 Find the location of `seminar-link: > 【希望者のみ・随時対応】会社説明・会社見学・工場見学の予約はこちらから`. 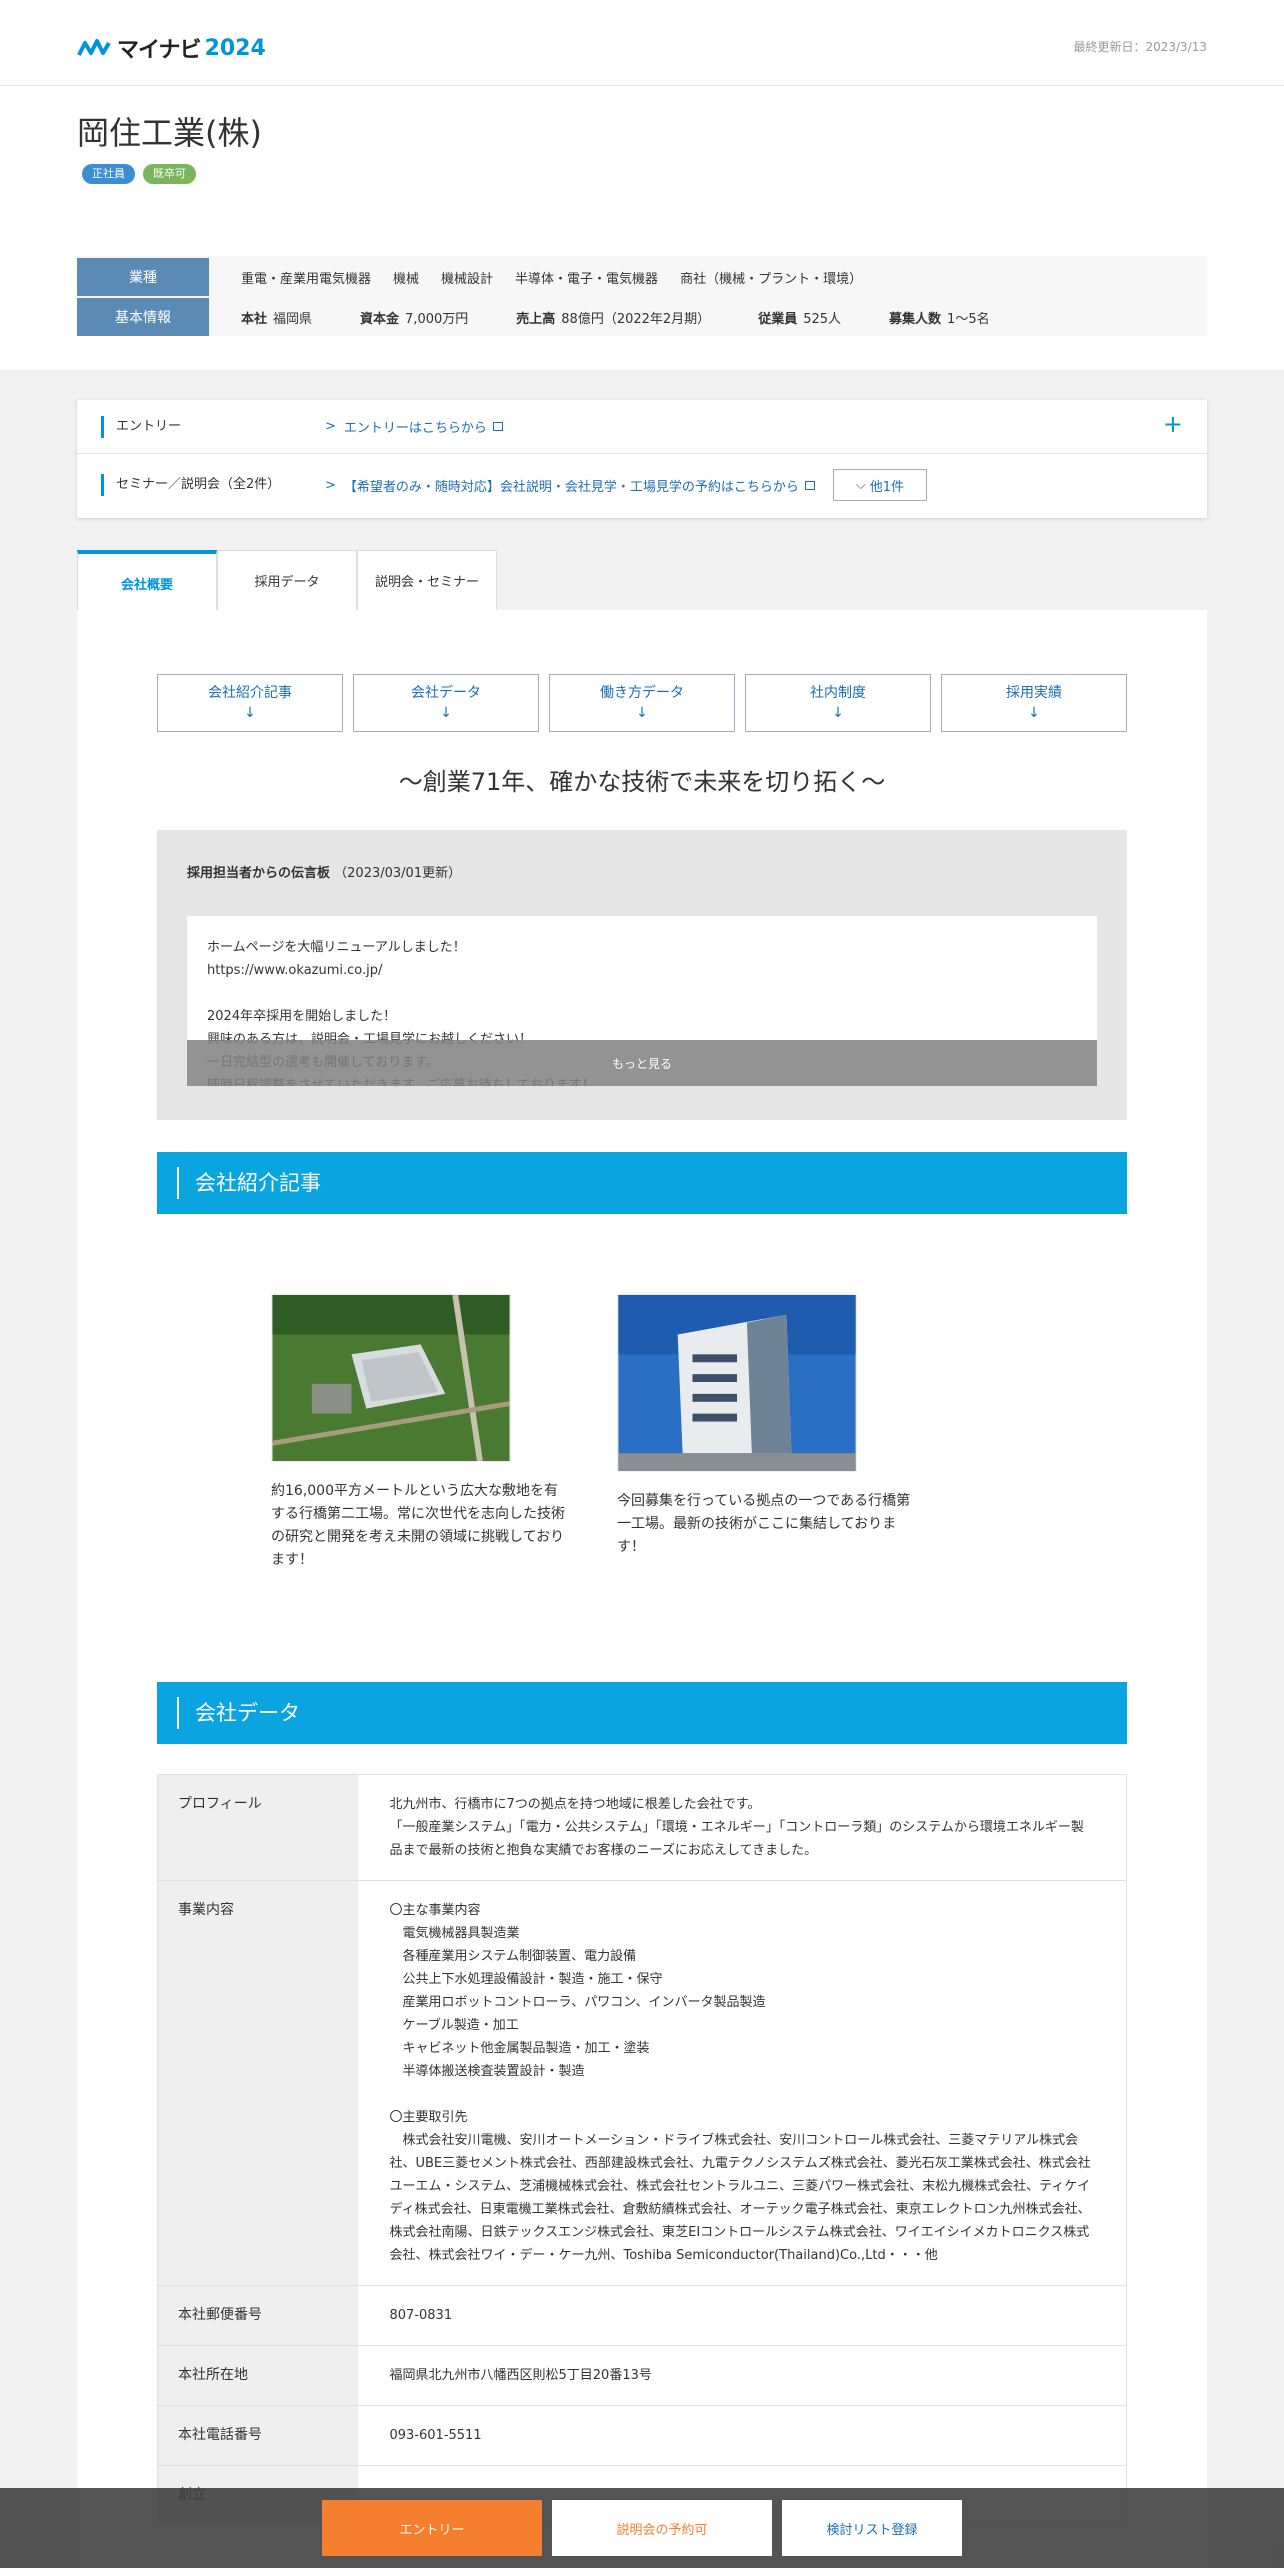

seminar-link: > 【希望者のみ・随時対応】会社説明・会社見学・工場見学の予約はこちらから is located at coordinates (570, 485).